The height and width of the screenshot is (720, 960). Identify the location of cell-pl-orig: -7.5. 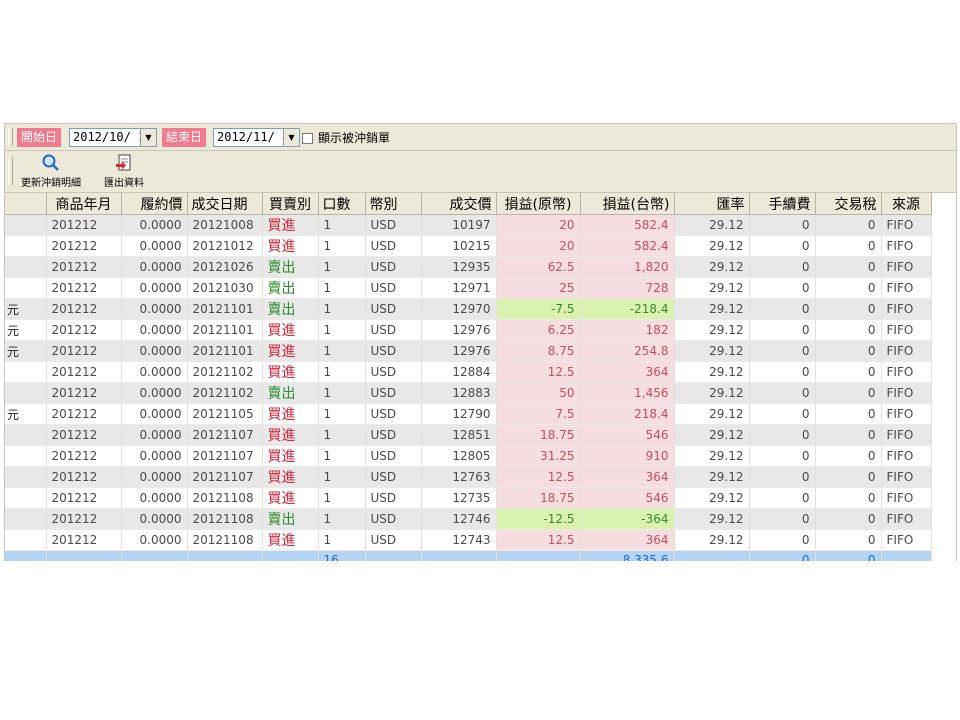
(538, 309).